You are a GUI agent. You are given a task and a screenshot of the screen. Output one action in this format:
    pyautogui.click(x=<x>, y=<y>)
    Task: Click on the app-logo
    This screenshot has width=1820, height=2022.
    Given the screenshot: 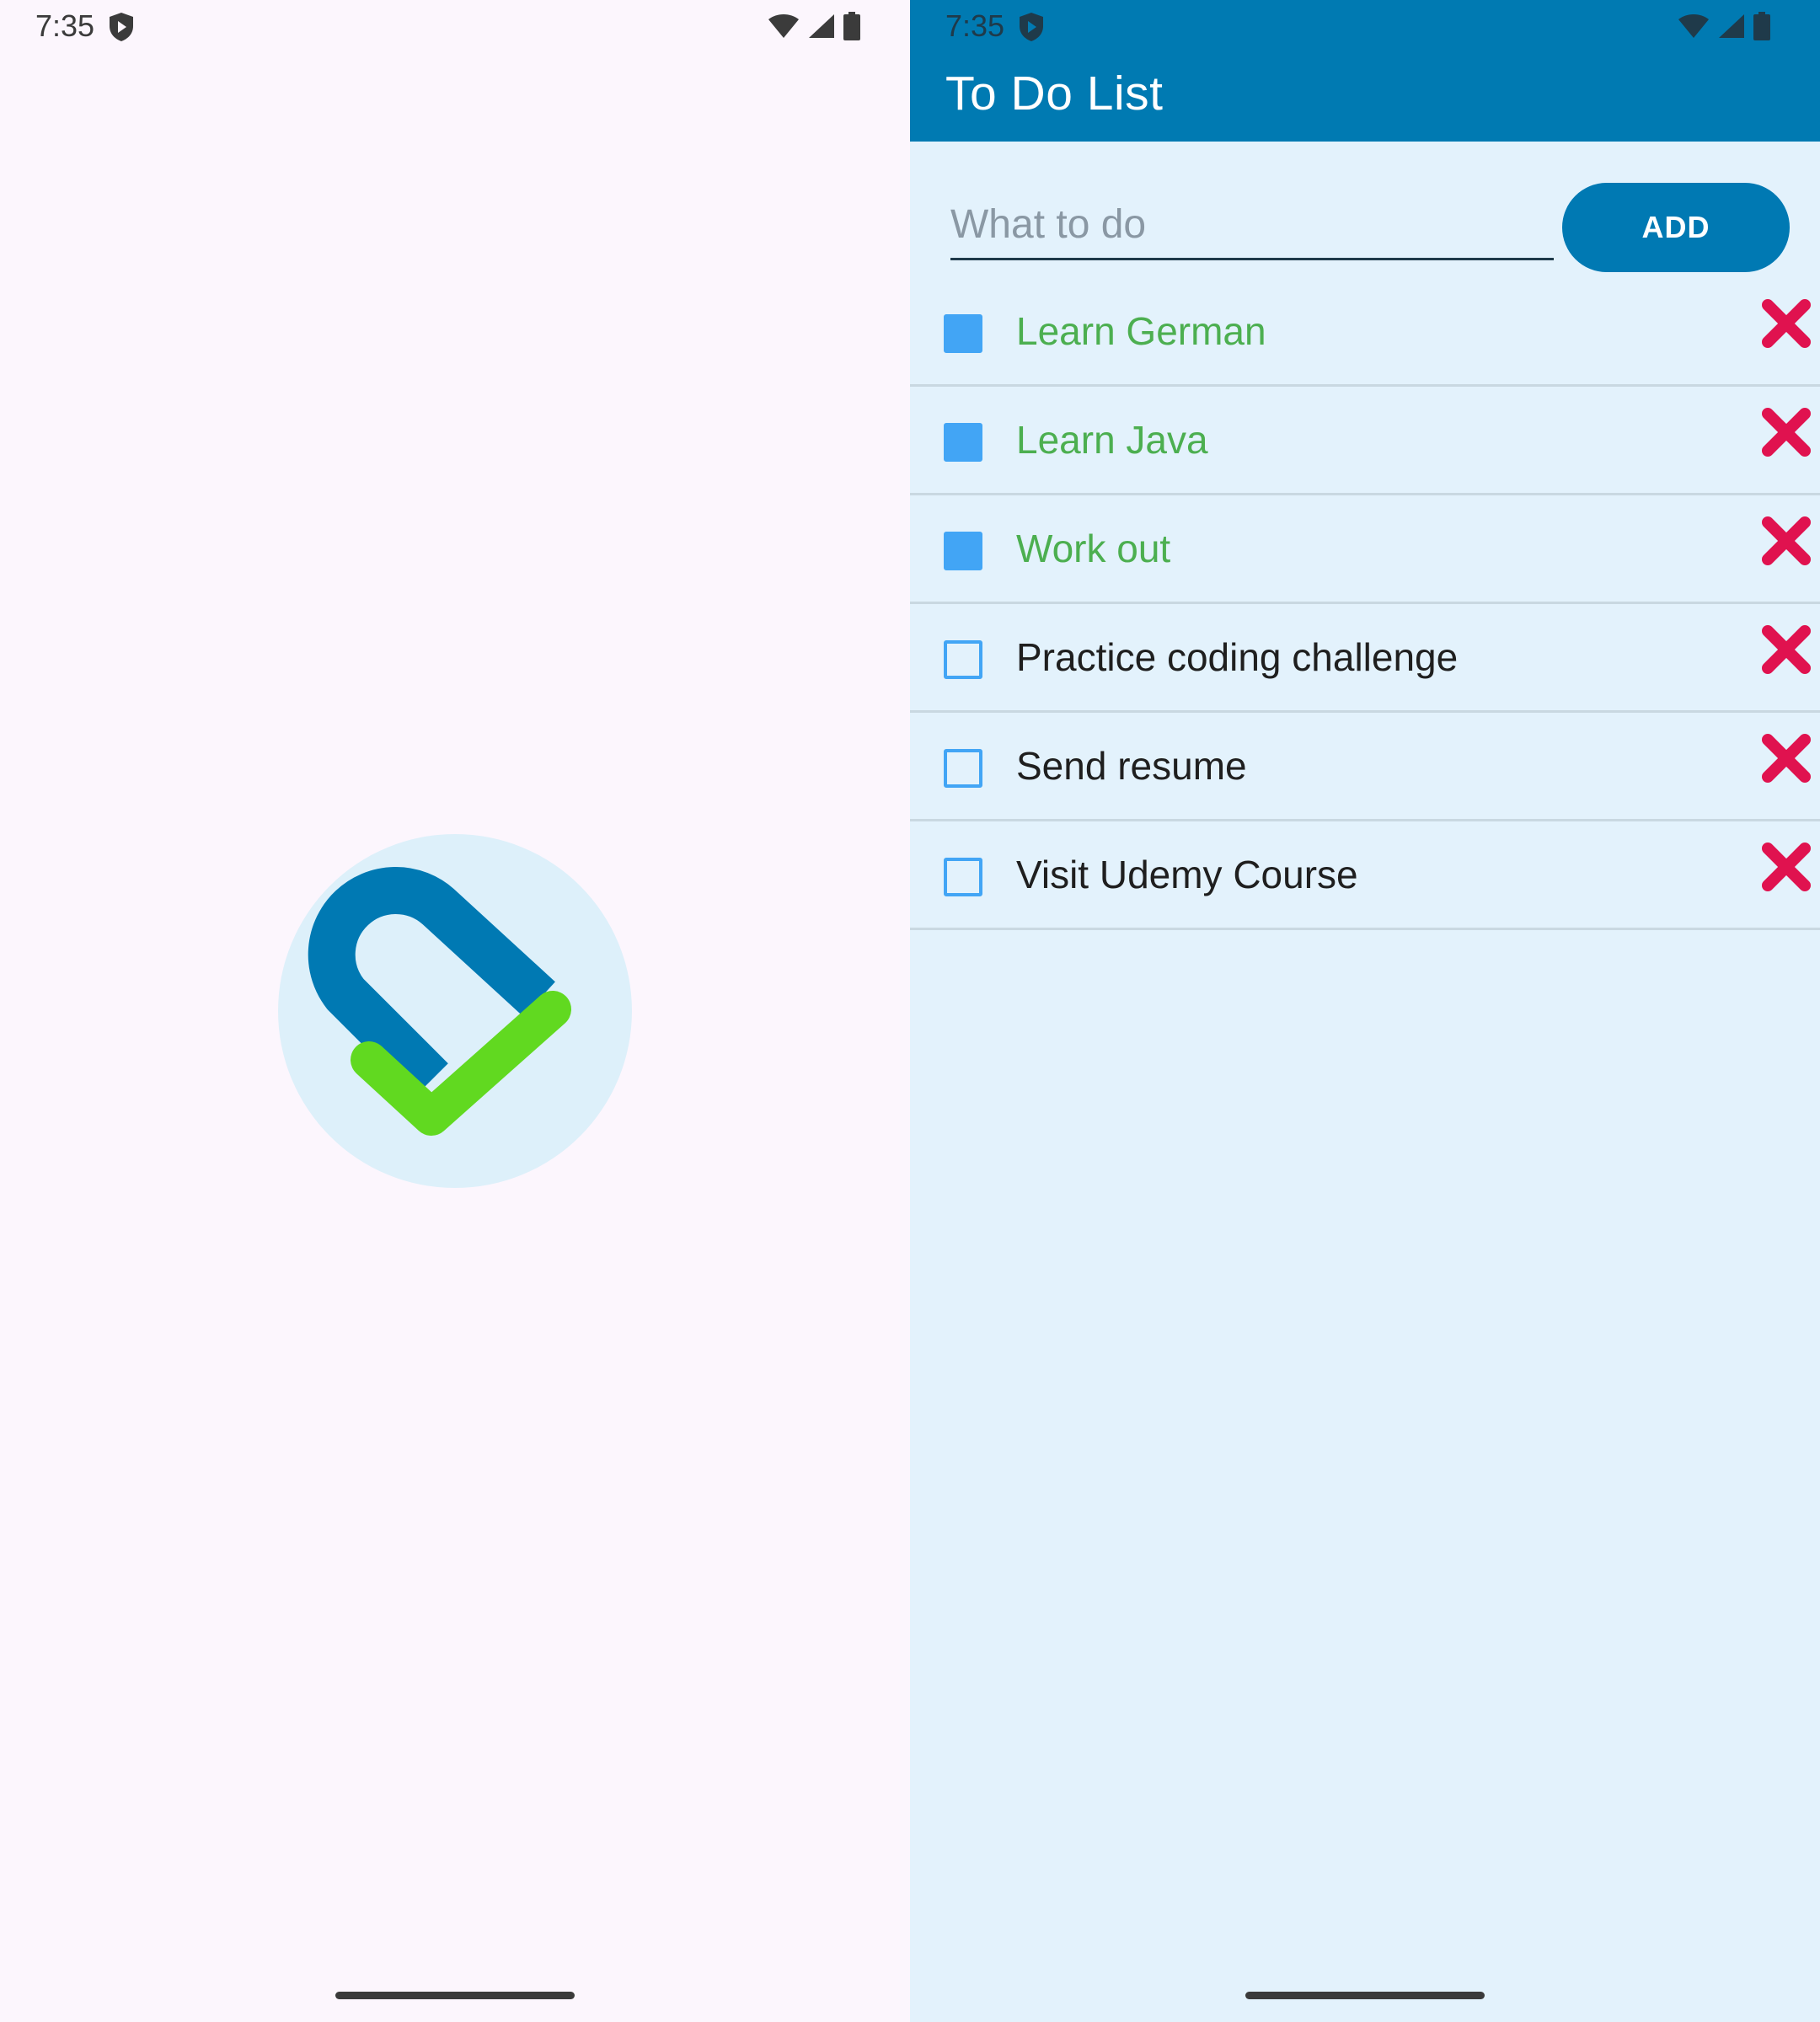 What is the action you would take?
    pyautogui.click(x=455, y=1011)
    